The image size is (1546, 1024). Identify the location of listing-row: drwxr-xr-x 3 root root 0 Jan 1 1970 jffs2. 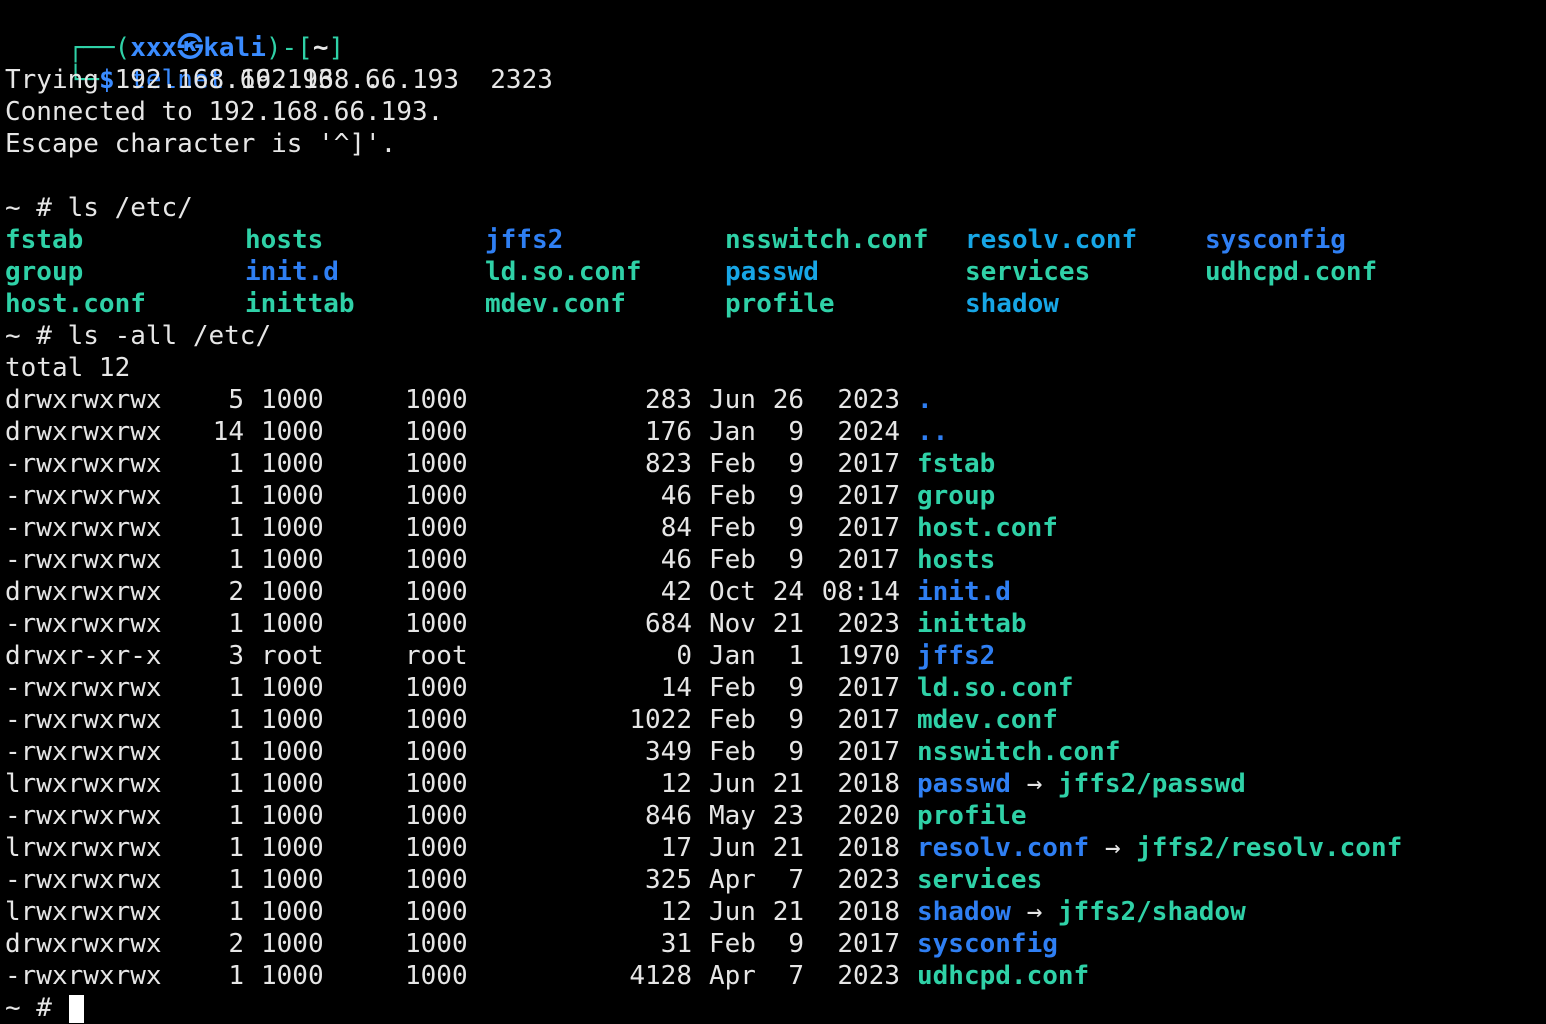
(773, 656).